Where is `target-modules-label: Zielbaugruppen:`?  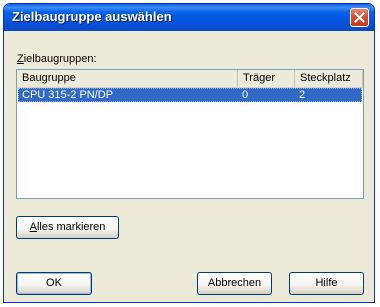 target-modules-label: Zielbaugruppen: is located at coordinates (57, 59).